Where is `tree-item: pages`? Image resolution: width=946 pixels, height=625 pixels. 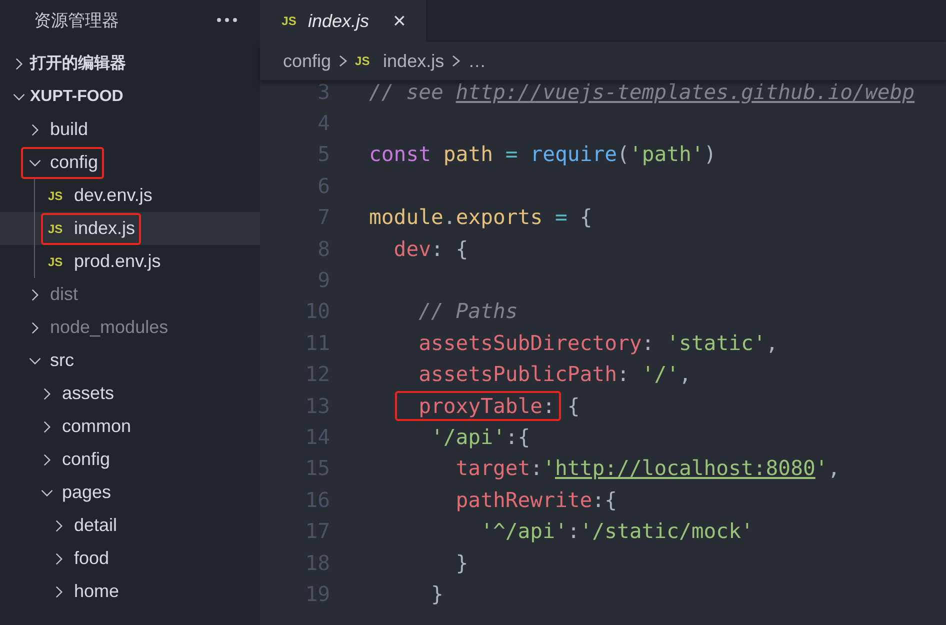 tree-item: pages is located at coordinates (130, 492).